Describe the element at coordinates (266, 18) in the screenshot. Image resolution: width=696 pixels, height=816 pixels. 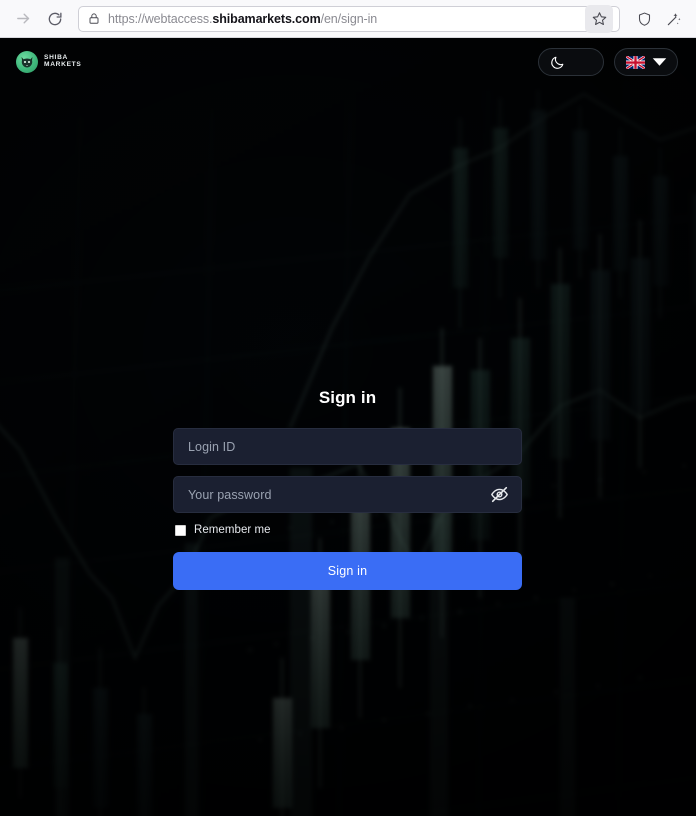
I see `url-domain: shibamarkets.com` at that location.